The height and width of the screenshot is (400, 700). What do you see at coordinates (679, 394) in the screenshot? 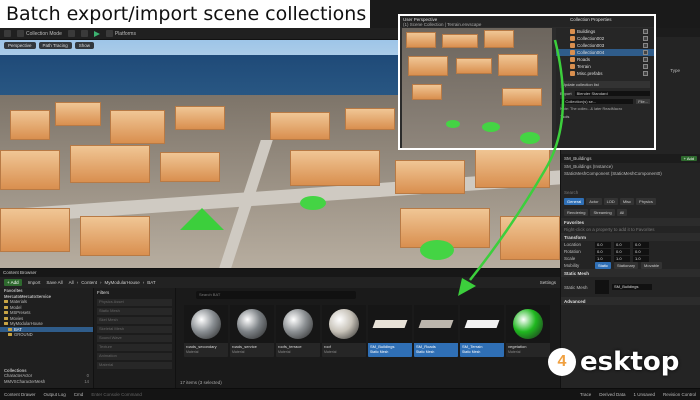
I see `revision-control-button: Revision Control` at bounding box center [679, 394].